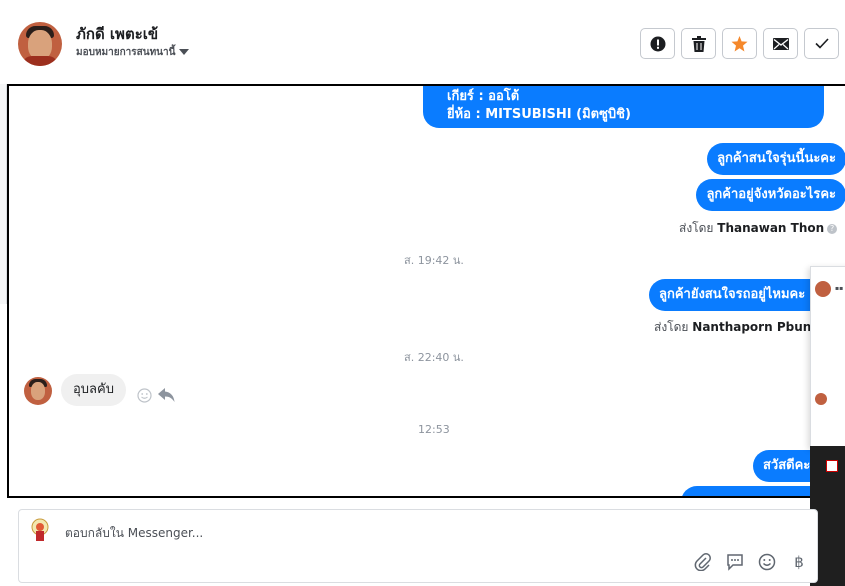  Describe the element at coordinates (483, 96) in the screenshot. I see `car-gear-text: เกียร์ : ออโต้` at that location.